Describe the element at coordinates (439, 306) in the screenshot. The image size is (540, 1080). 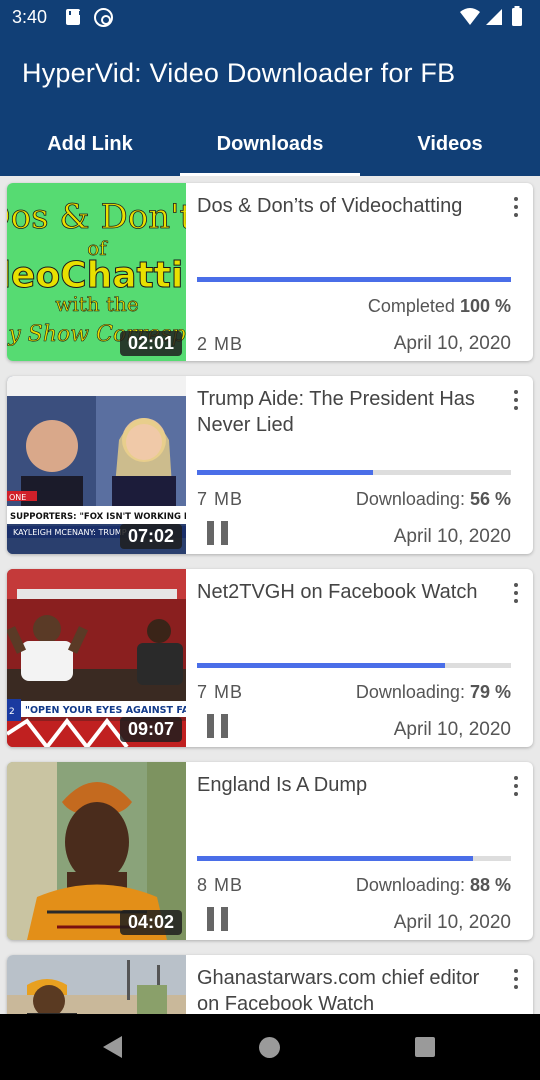
I see `download-status: Completed 100 %` at that location.